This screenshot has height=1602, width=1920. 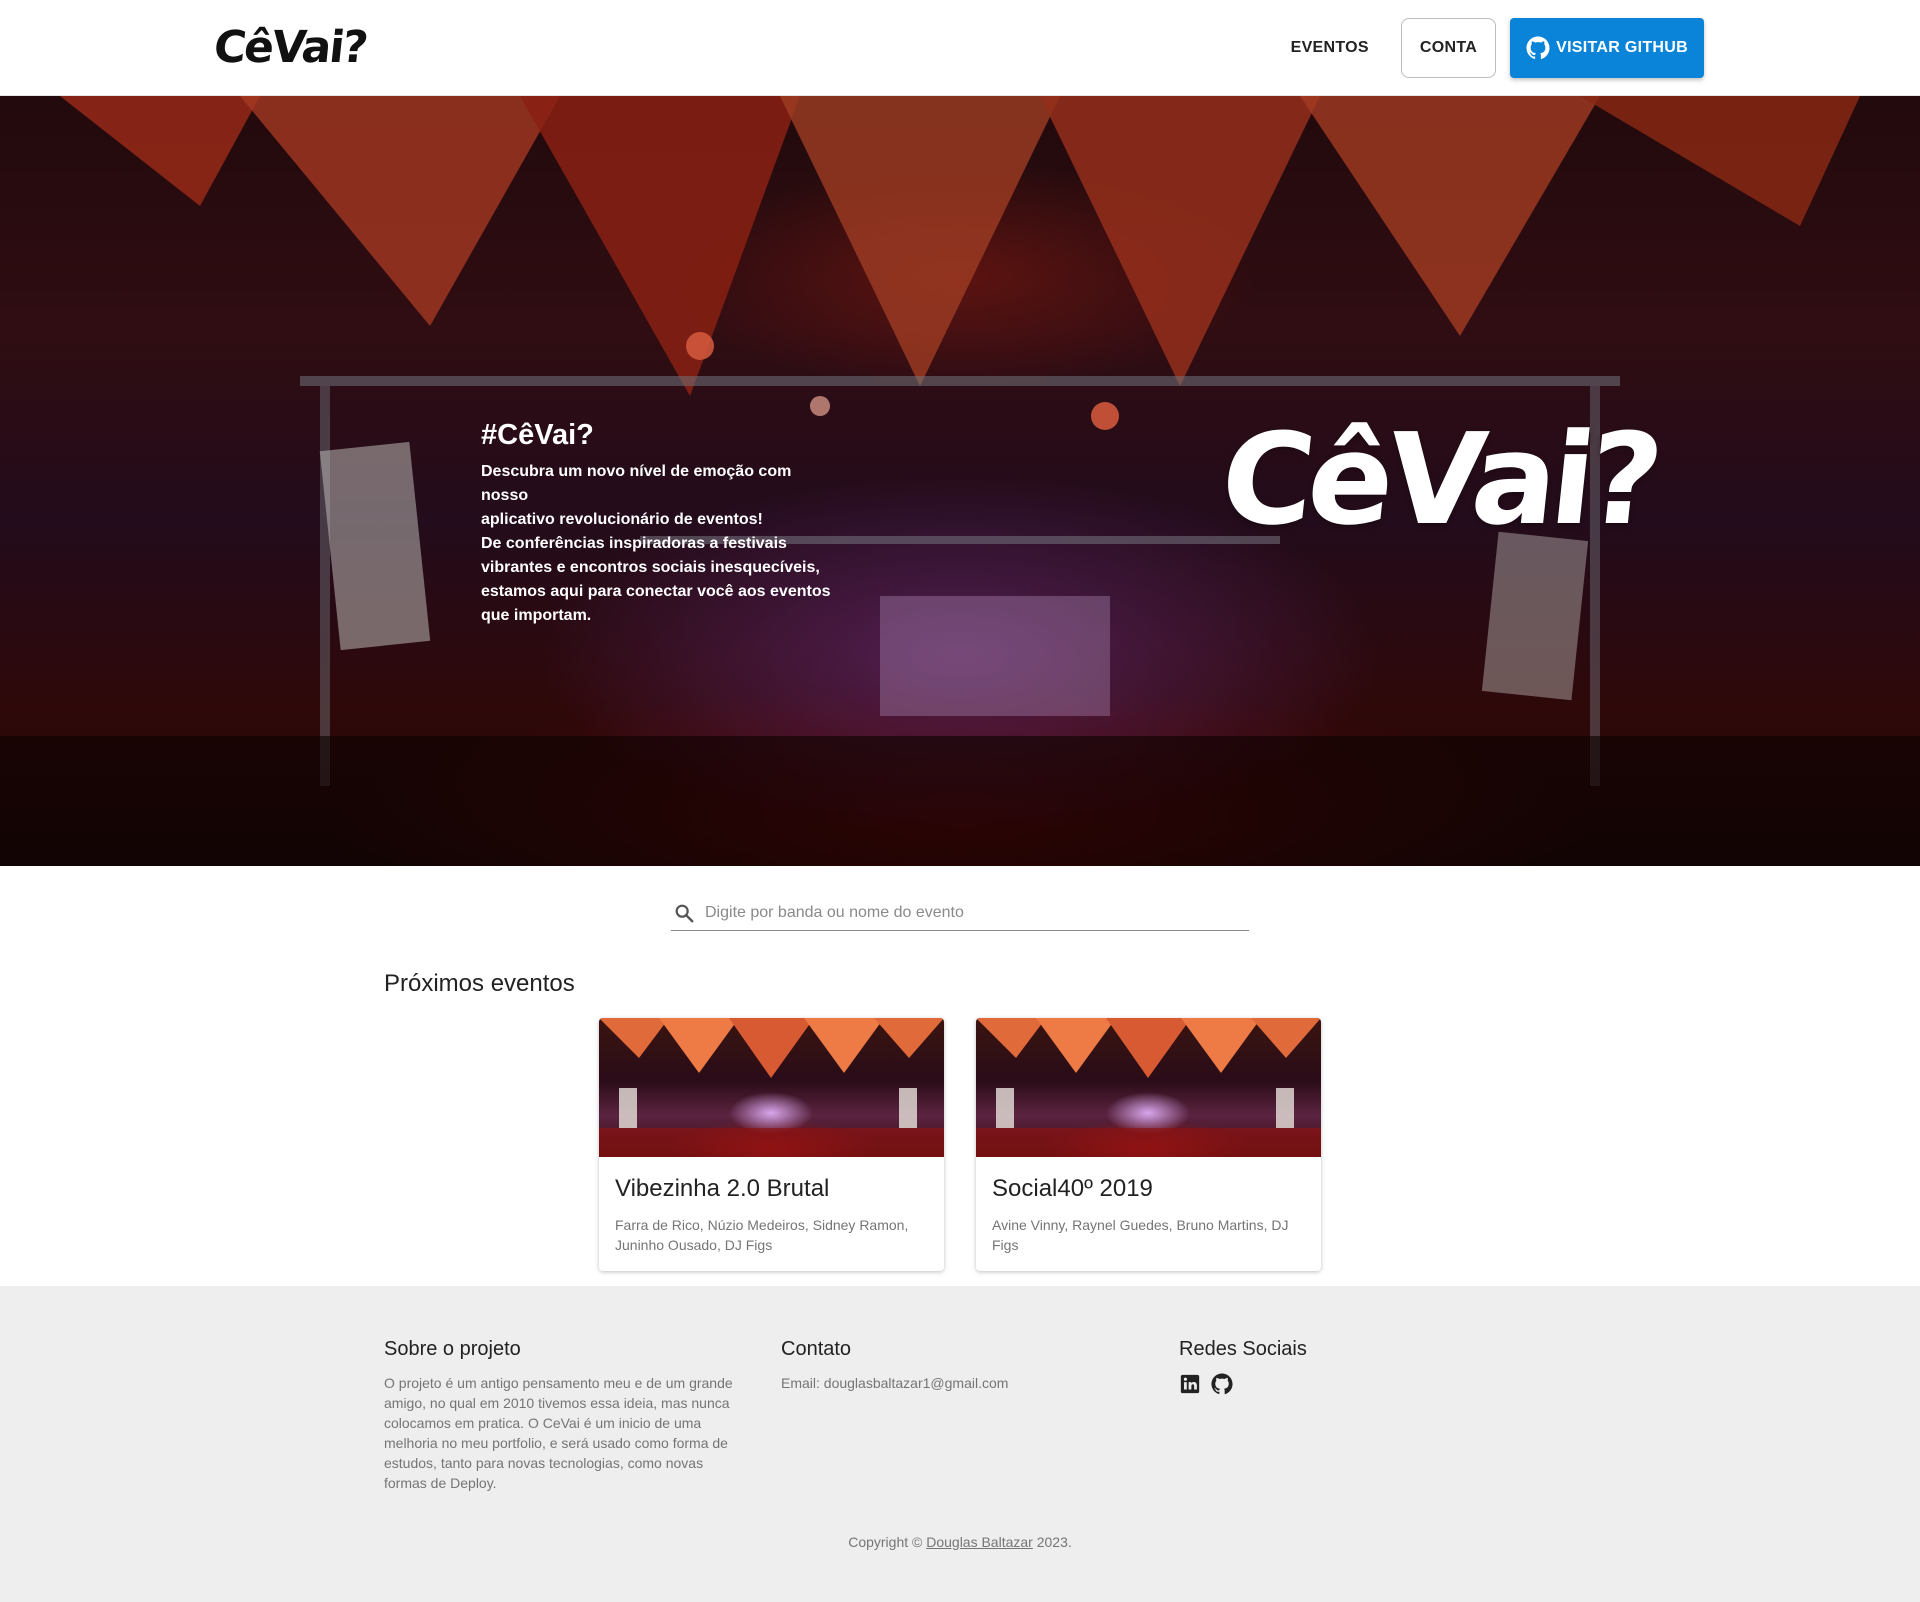 What do you see at coordinates (1439, 479) in the screenshot?
I see `hero-logo: CêVai?` at bounding box center [1439, 479].